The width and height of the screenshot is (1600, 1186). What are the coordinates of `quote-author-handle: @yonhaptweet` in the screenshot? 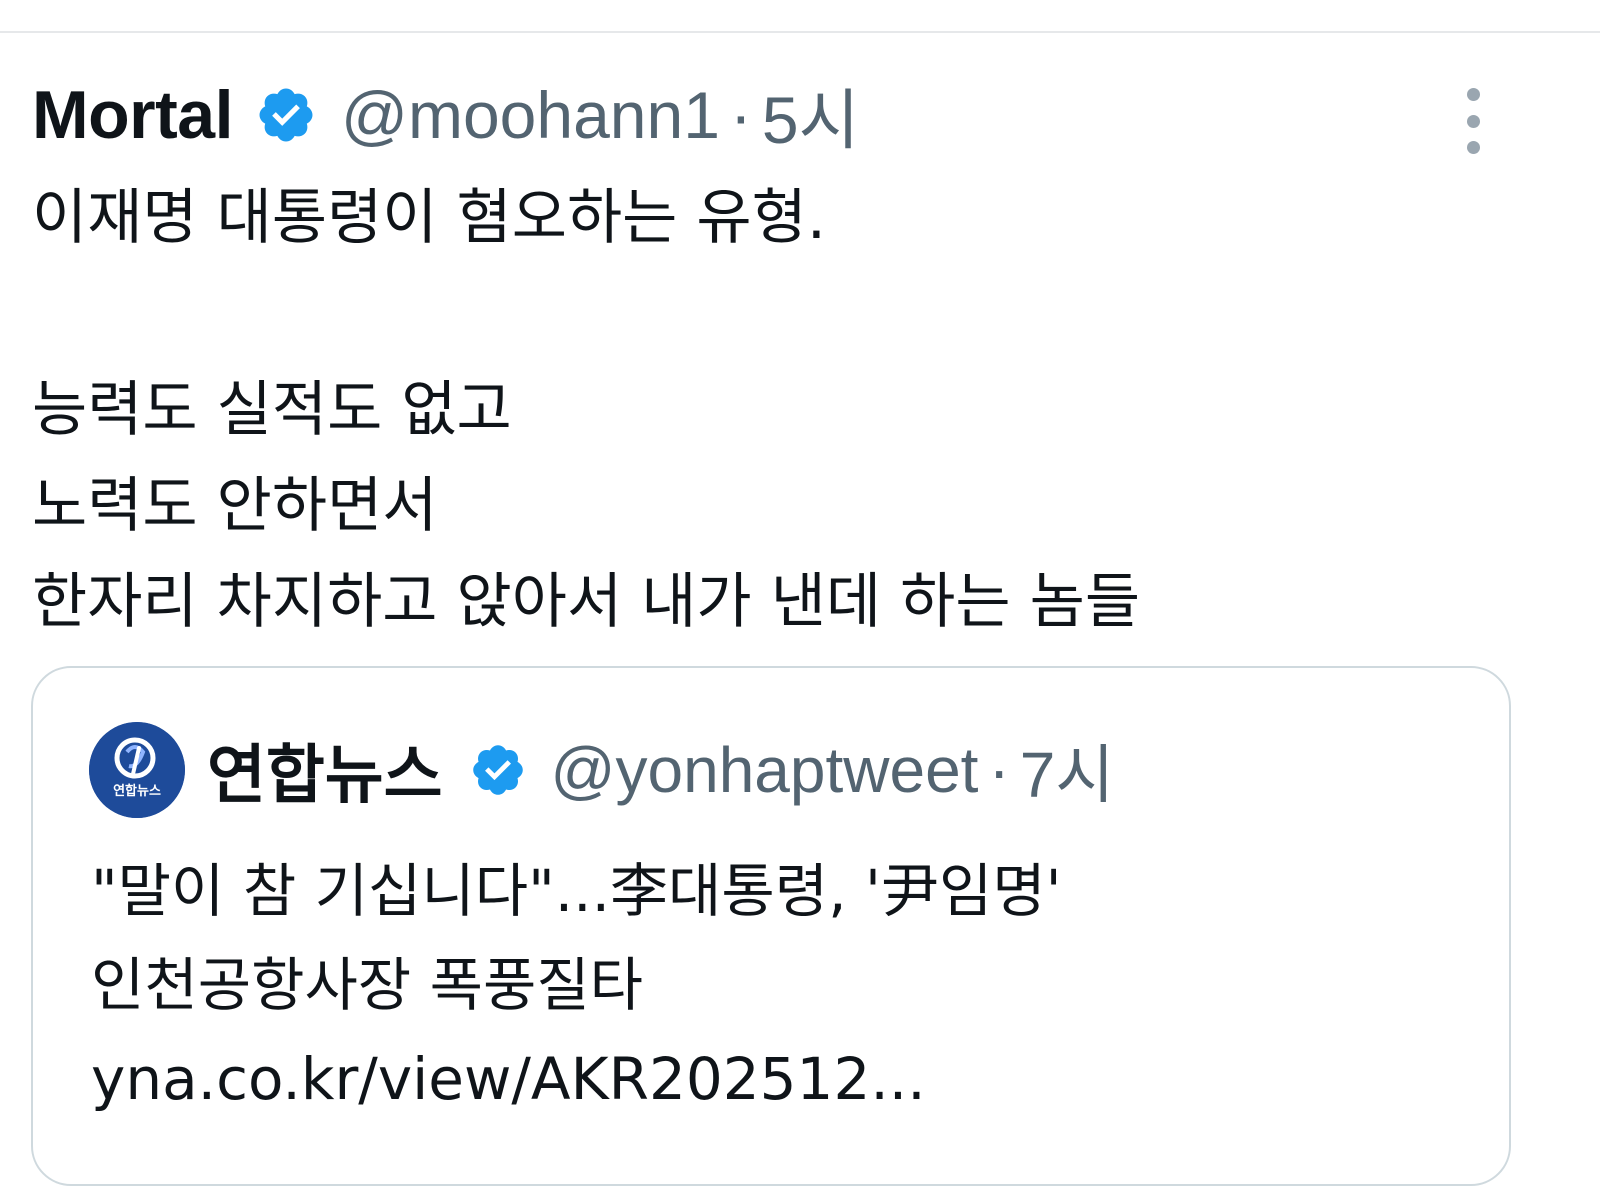 It's located at (765, 770).